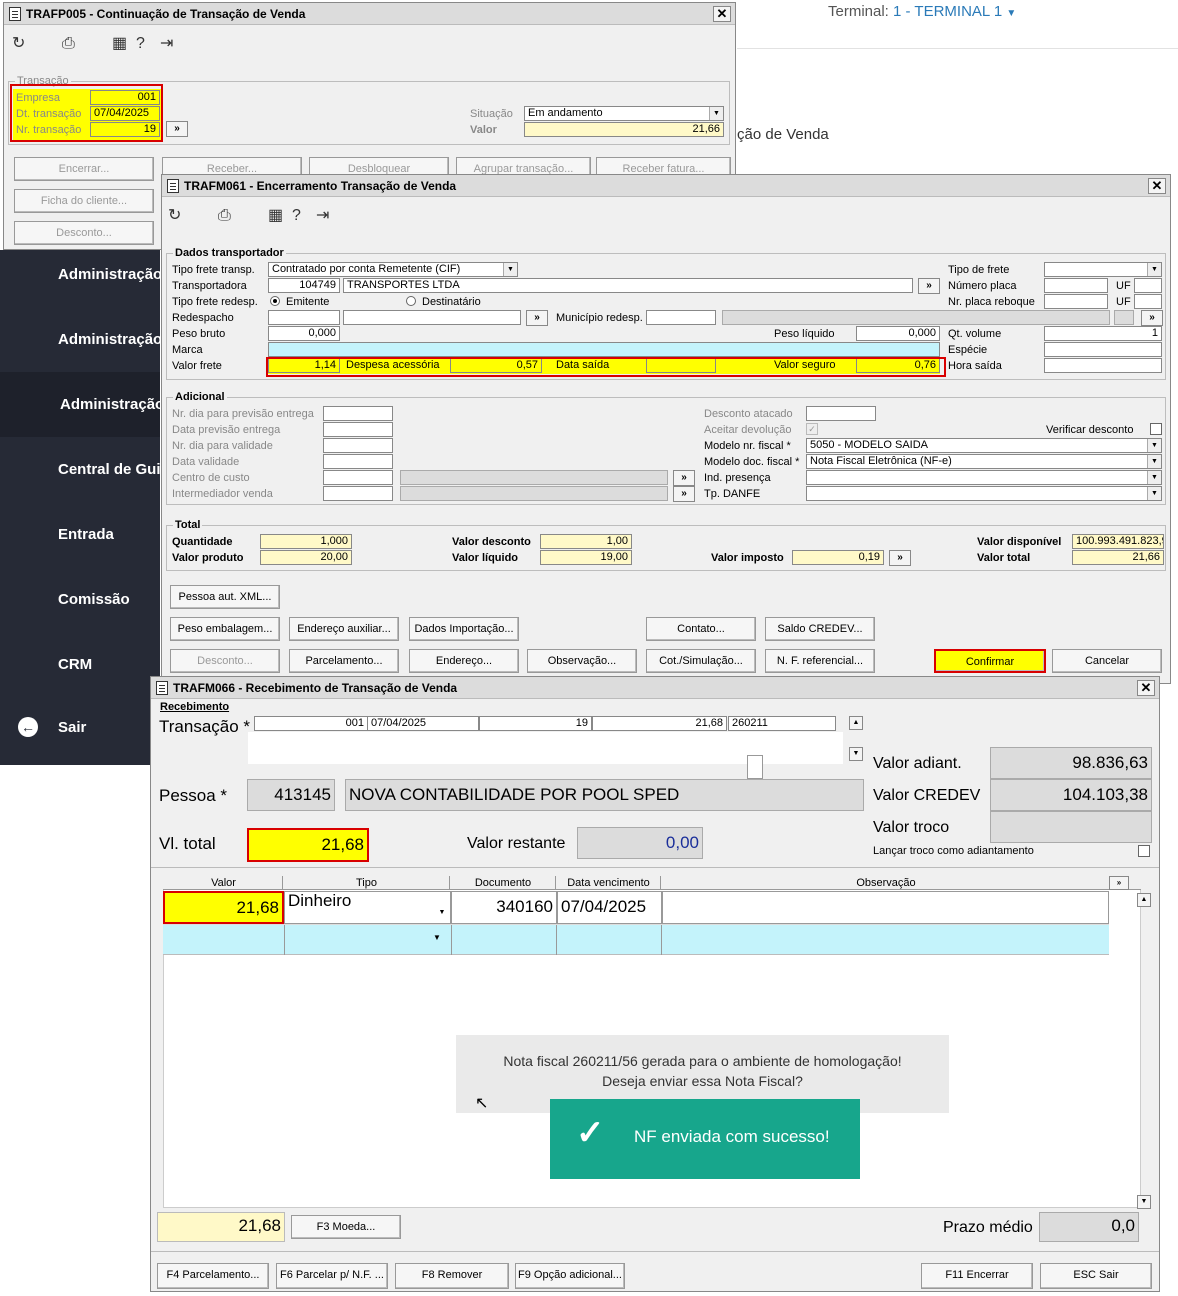 Image resolution: width=1178 pixels, height=1296 pixels. I want to click on aceitar-devolucao-checkbox: ✓, so click(812, 429).